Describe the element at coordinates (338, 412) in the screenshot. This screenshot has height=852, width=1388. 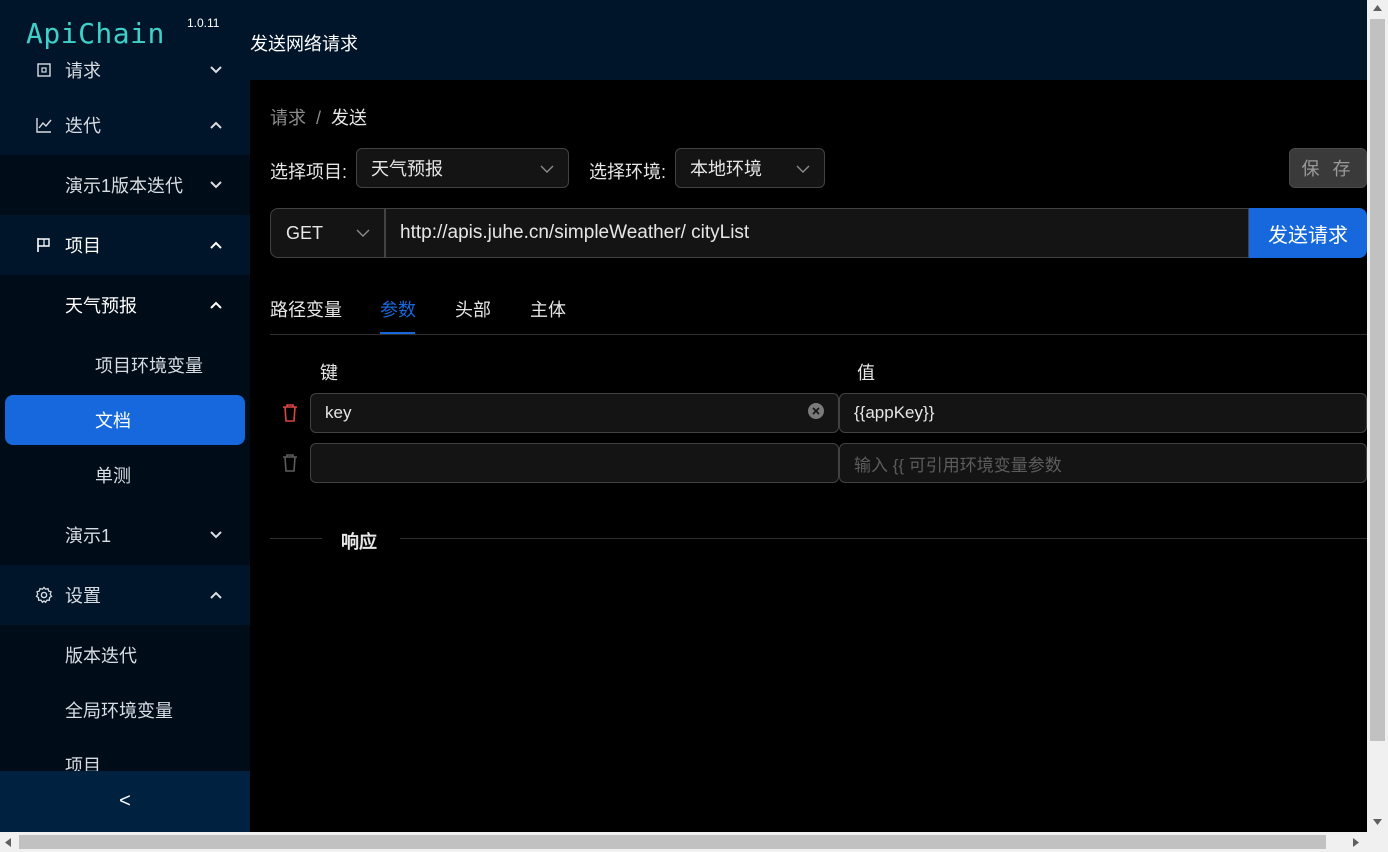
I see `param-key-value: key` at that location.